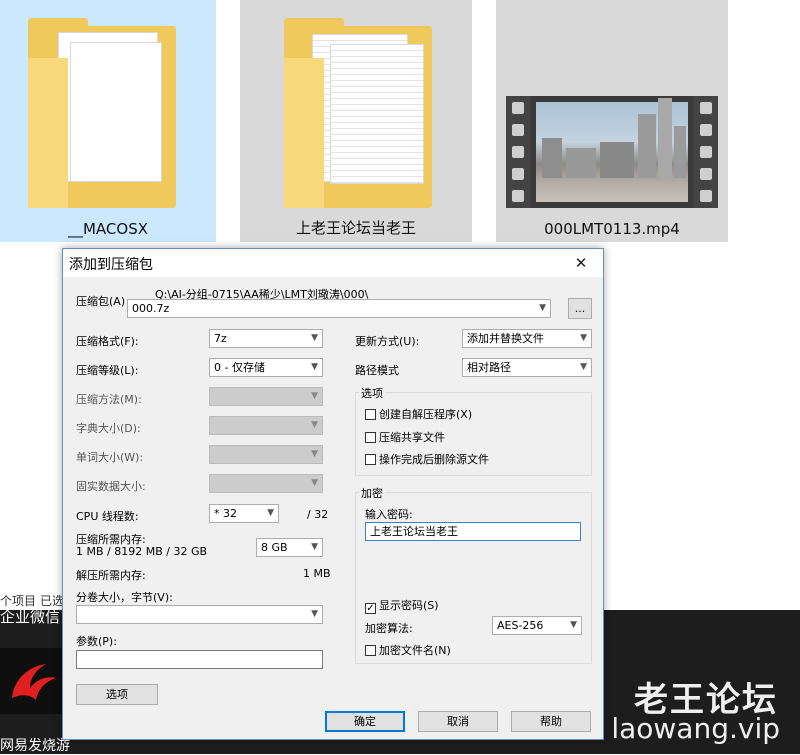  Describe the element at coordinates (409, 605) in the screenshot. I see `show-password-label: 显示密码(S)` at that location.